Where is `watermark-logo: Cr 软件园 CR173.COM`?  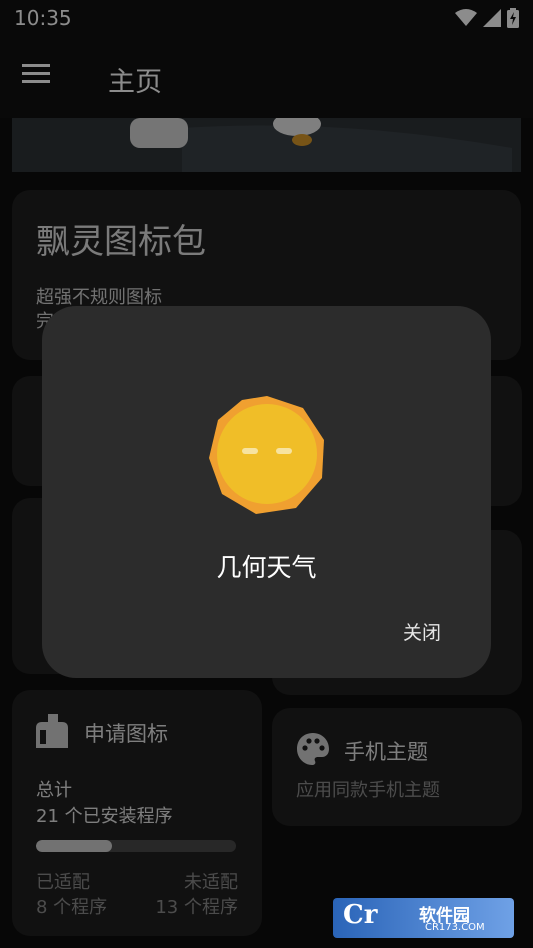
watermark-logo: Cr 软件园 CR173.COM is located at coordinates (423, 918).